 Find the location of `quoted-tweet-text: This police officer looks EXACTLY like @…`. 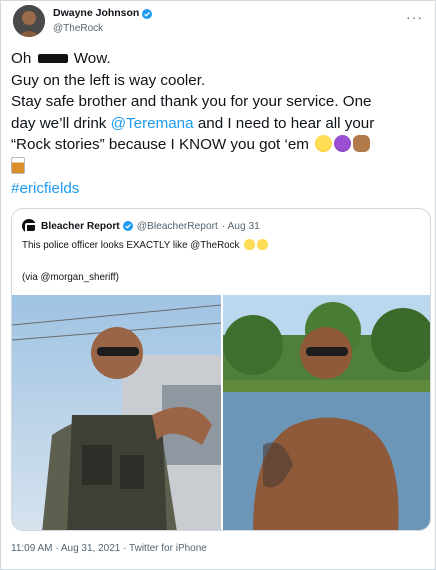

quoted-tweet-text: This police officer looks EXACTLY like @… is located at coordinates (145, 245).